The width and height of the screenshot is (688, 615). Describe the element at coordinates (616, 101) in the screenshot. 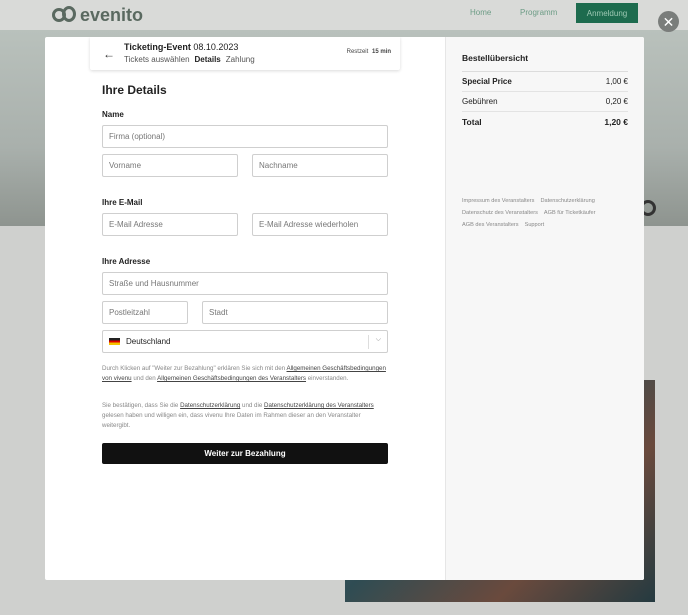

I see `summary-value: 0,20 €` at that location.